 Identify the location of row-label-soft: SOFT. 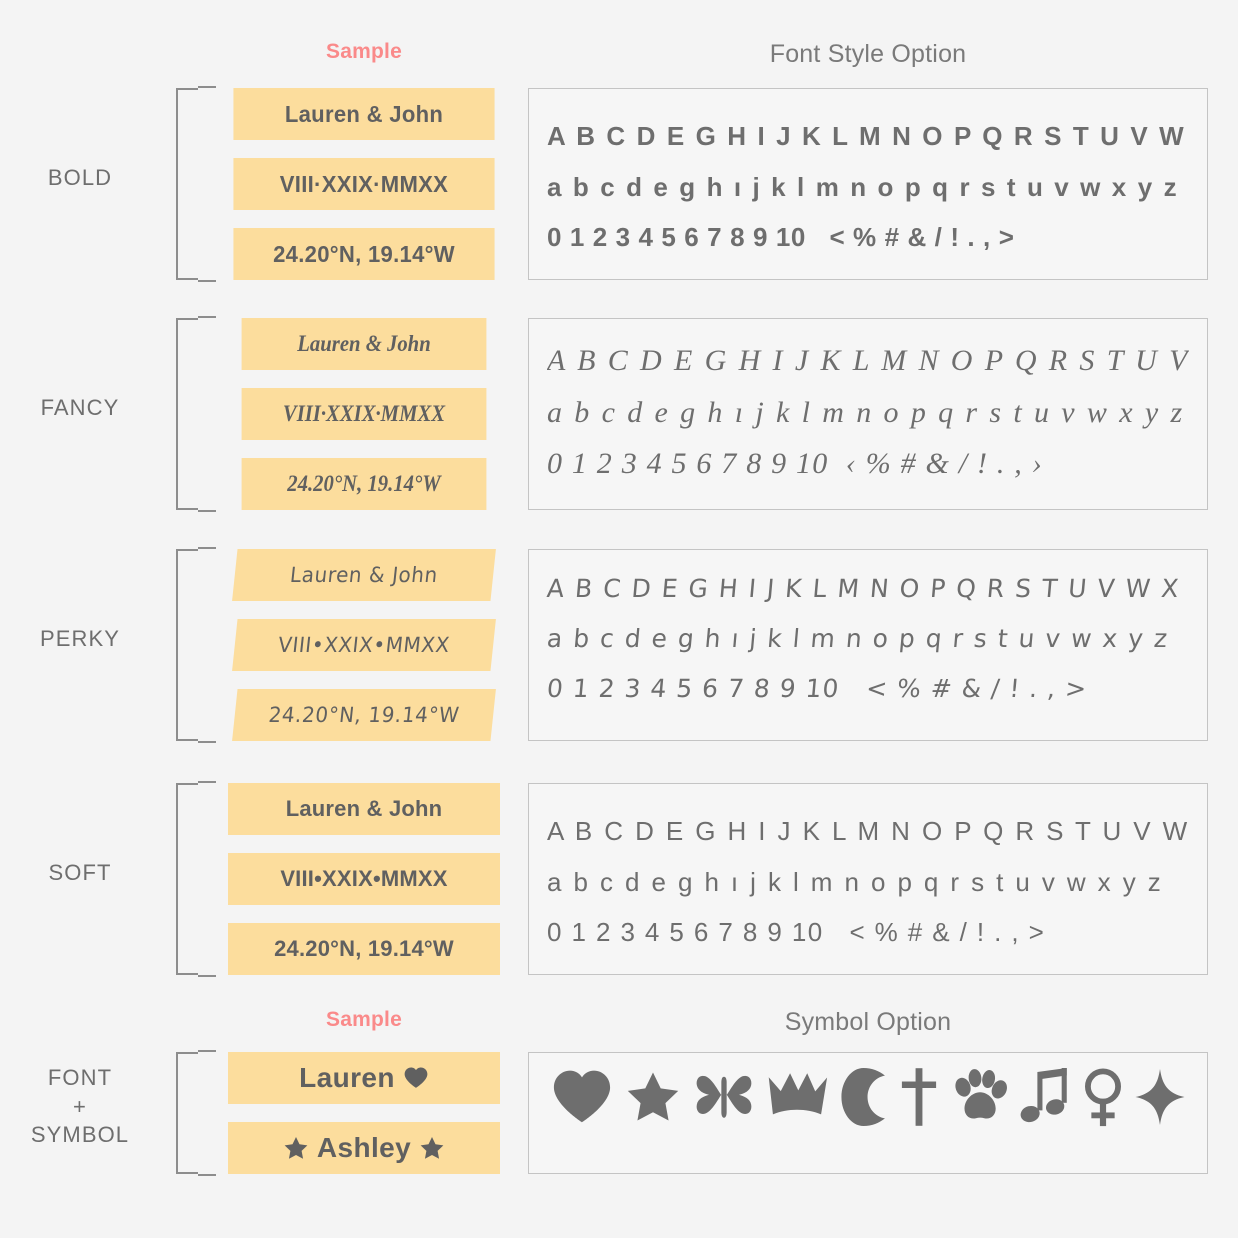
(80, 872).